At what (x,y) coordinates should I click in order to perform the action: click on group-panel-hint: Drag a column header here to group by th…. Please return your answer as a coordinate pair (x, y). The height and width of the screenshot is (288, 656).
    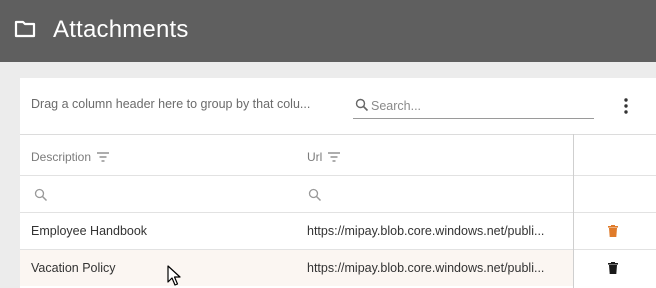
    Looking at the image, I should click on (171, 104).